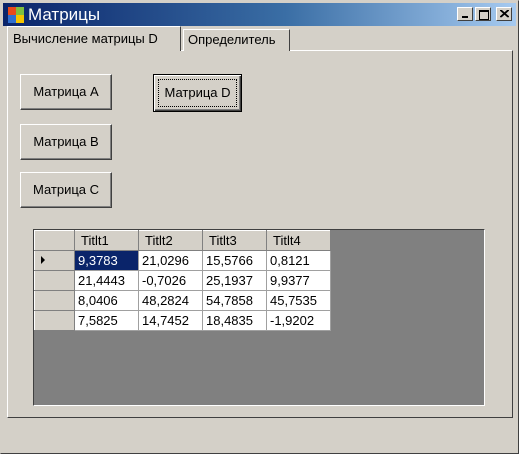 This screenshot has width=519, height=454. I want to click on column-header-4: Titlt4, so click(298, 240).